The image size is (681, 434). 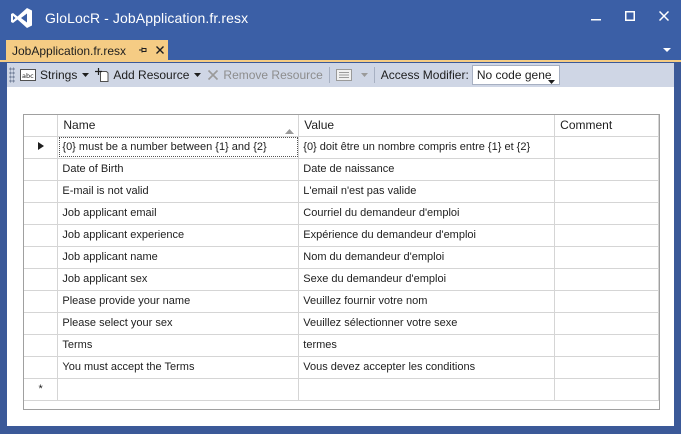 I want to click on toolbar-grip, so click(x=12, y=75).